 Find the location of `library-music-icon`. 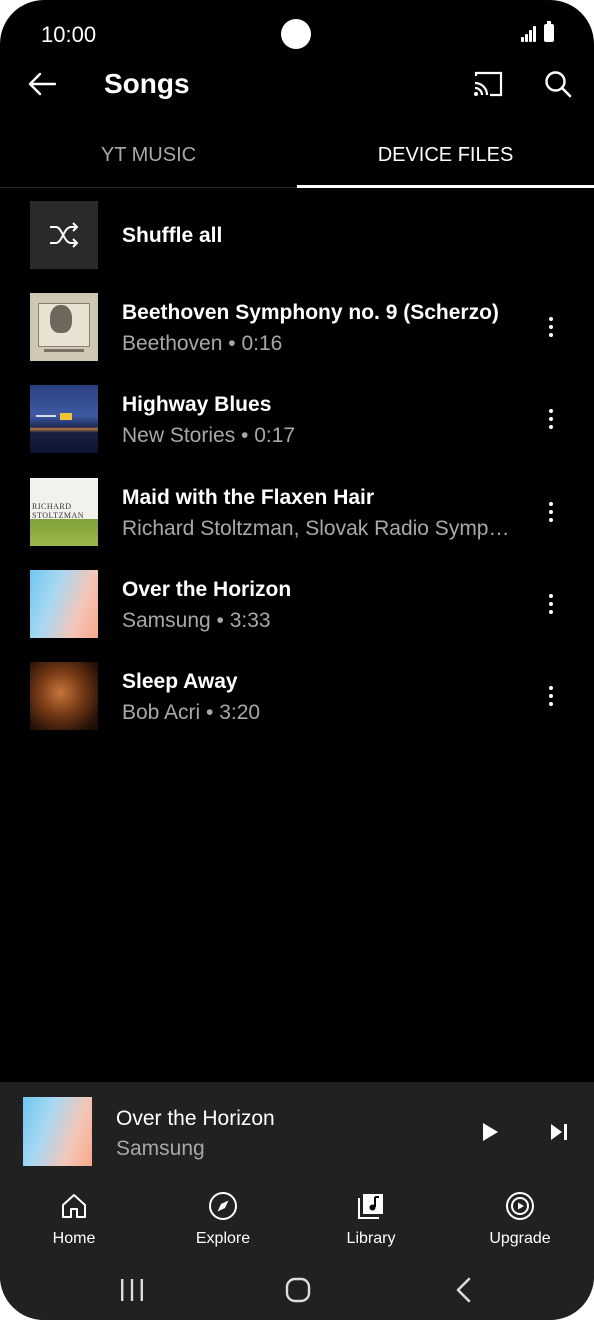

library-music-icon is located at coordinates (371, 1206).